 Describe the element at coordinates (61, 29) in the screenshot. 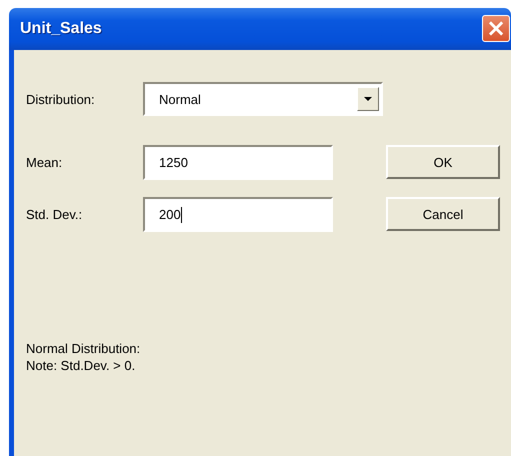

I see `window-title: Unit_Sales` at that location.